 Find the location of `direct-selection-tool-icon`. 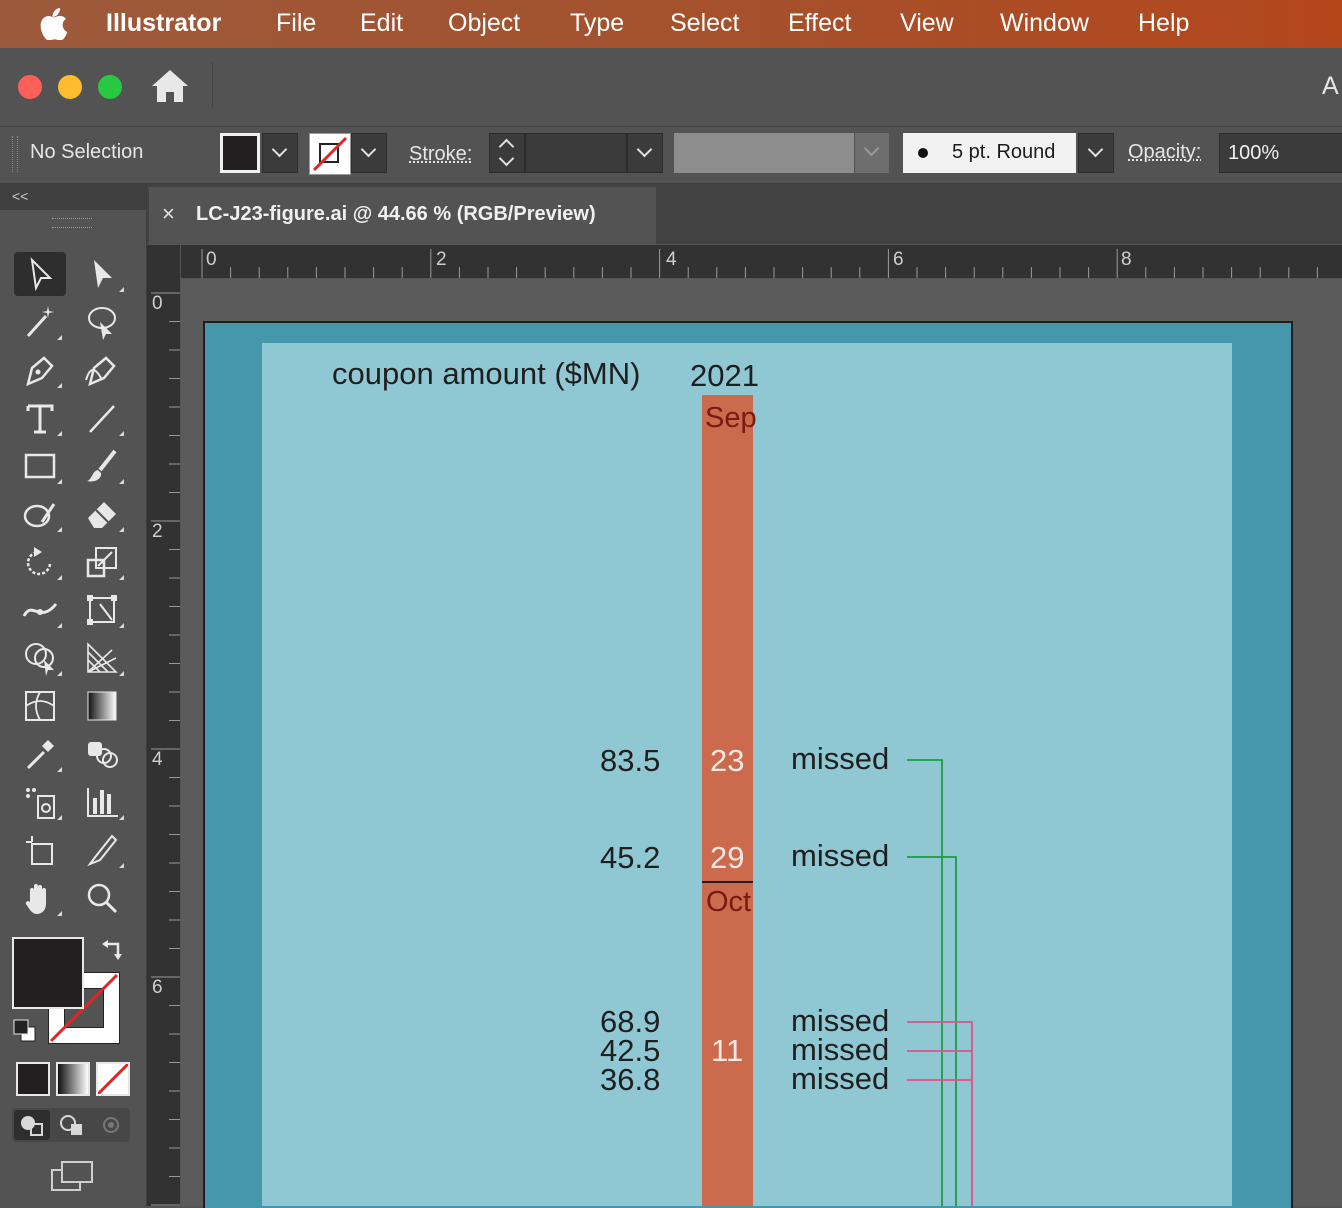

direct-selection-tool-icon is located at coordinates (102, 274).